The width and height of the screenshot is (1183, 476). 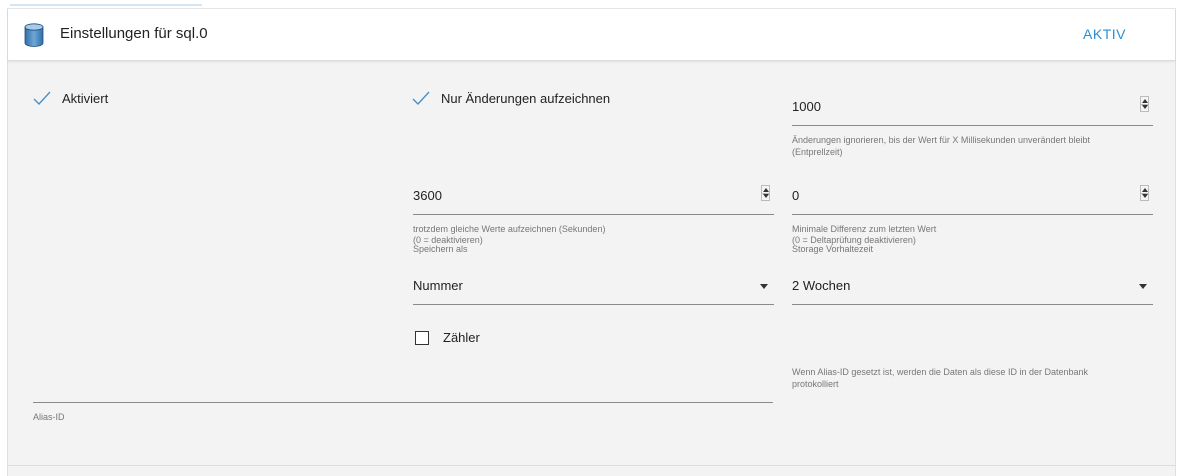 I want to click on enabled-checkbox: Aktiviert, so click(x=70, y=98).